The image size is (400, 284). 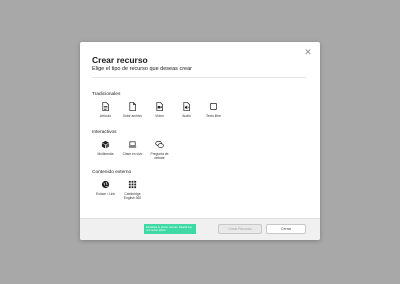 What do you see at coordinates (286, 229) in the screenshot?
I see `cancel-button: Cerrar` at bounding box center [286, 229].